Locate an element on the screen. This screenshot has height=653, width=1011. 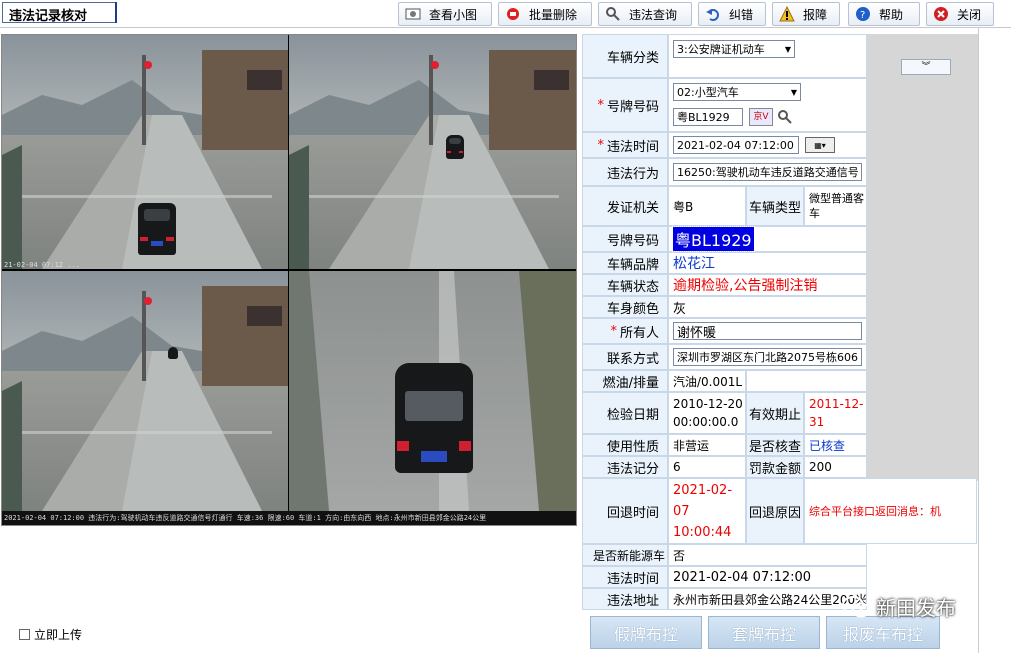
contact-input: 深圳市罗湖区东门北路2075号栋606 is located at coordinates (767, 357).